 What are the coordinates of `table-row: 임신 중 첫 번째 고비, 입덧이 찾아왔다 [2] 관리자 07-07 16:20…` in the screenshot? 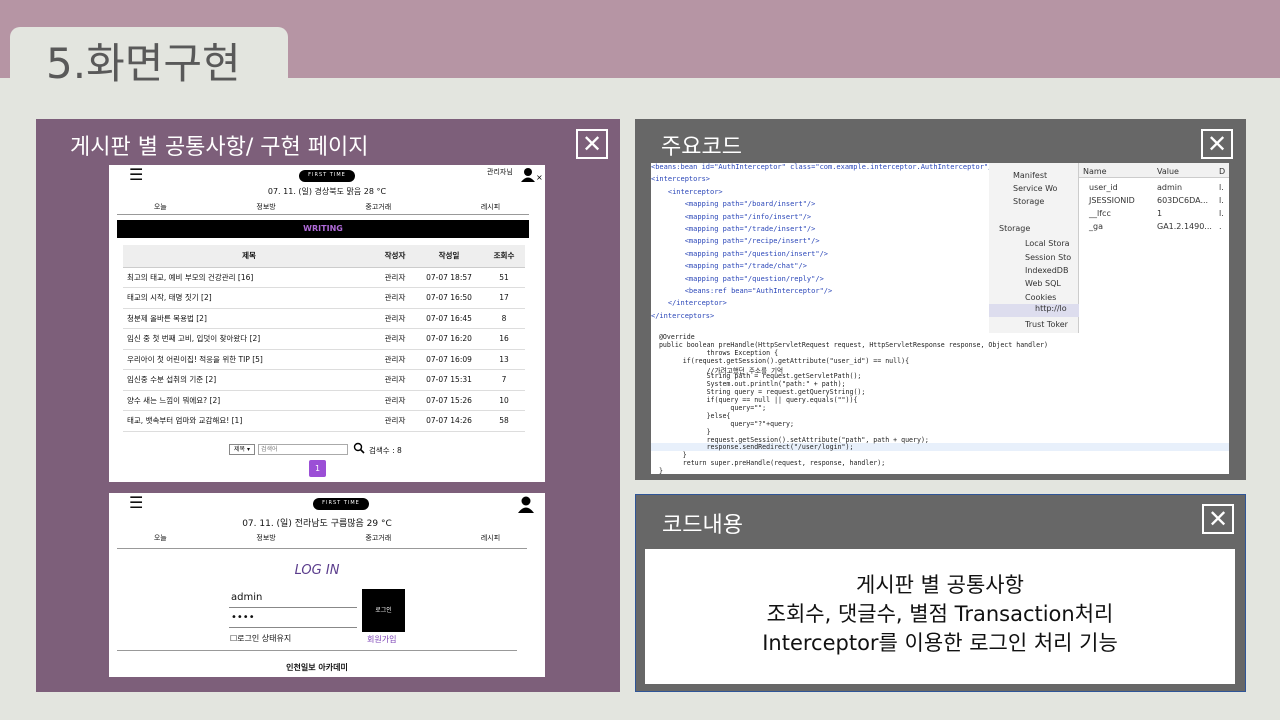 It's located at (324, 339).